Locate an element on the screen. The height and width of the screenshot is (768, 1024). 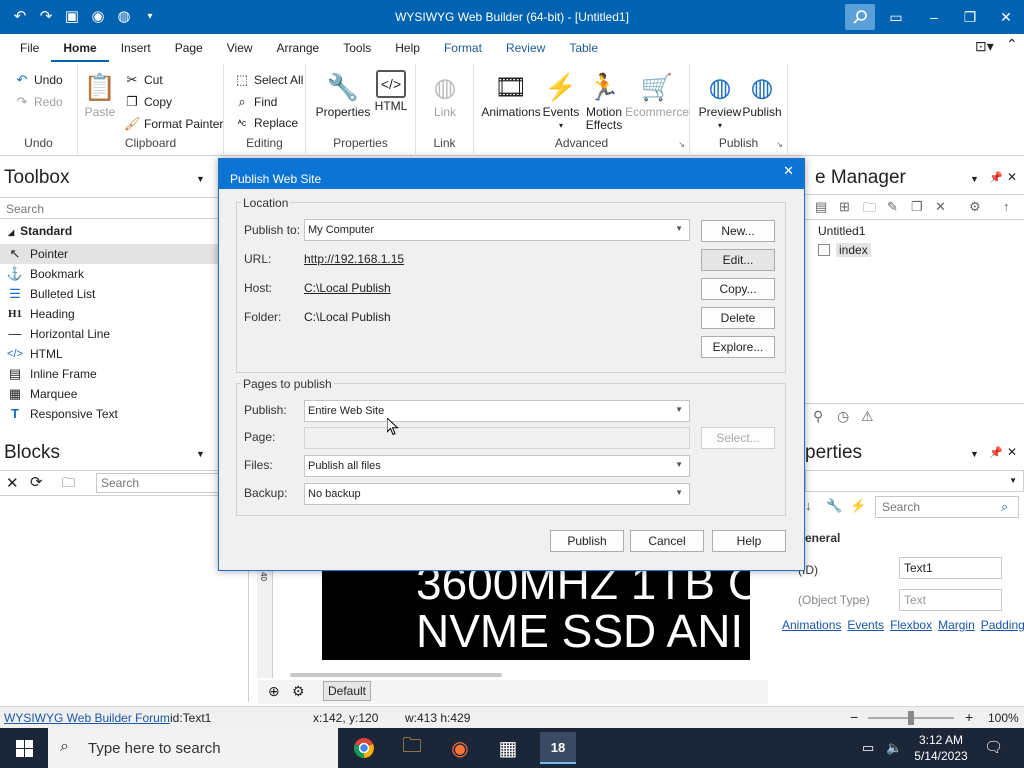
warning-icon: ⚠ is located at coordinates (867, 416).